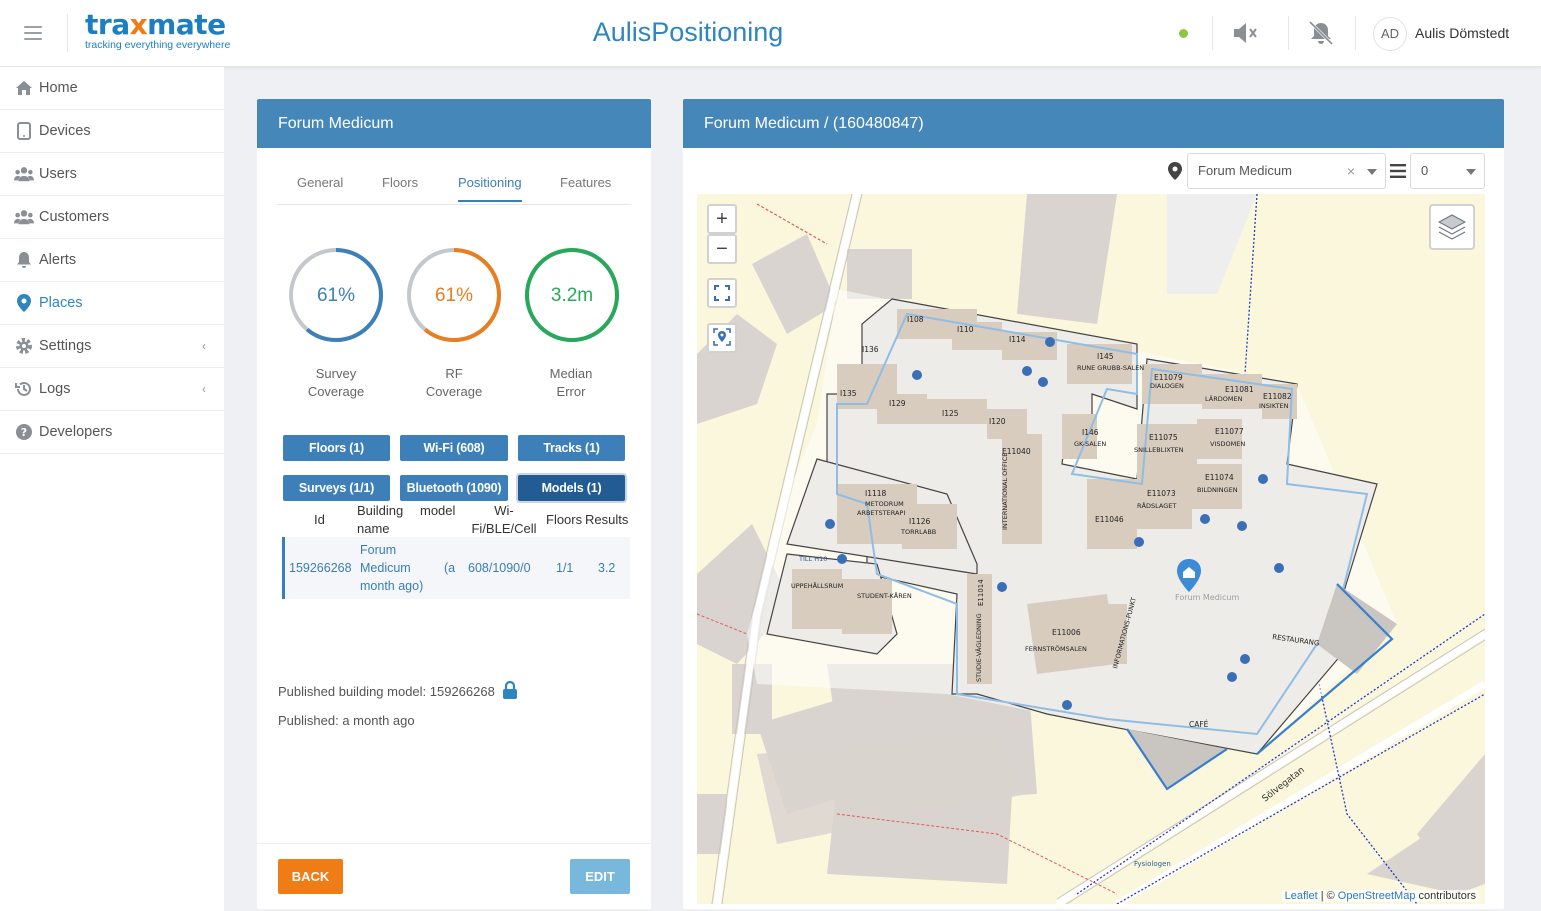 The height and width of the screenshot is (911, 1541). Describe the element at coordinates (884, 595) in the screenshot. I see `room-label: STUDENT-KÅREN` at that location.